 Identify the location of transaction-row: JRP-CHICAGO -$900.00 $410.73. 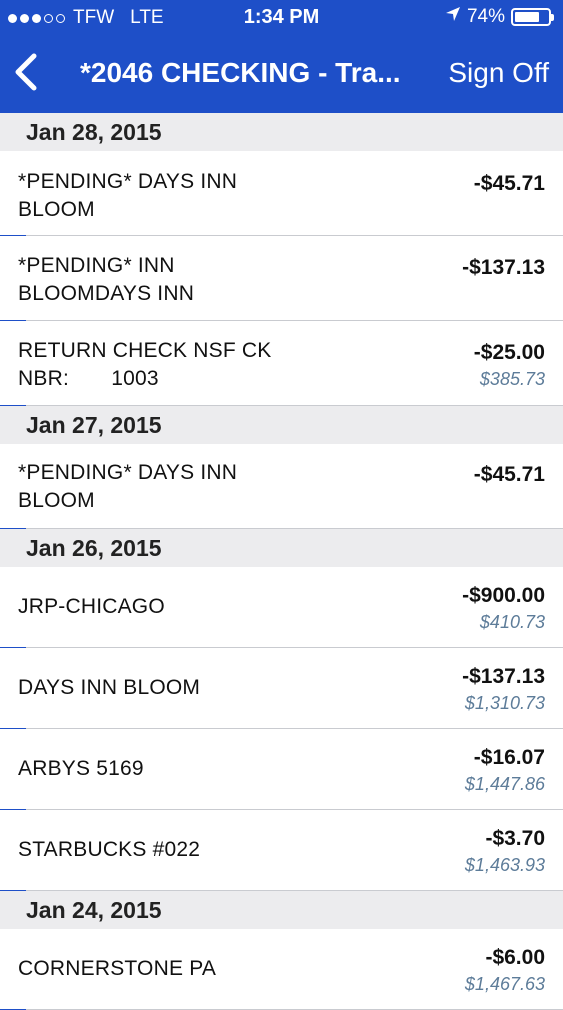
(281, 607).